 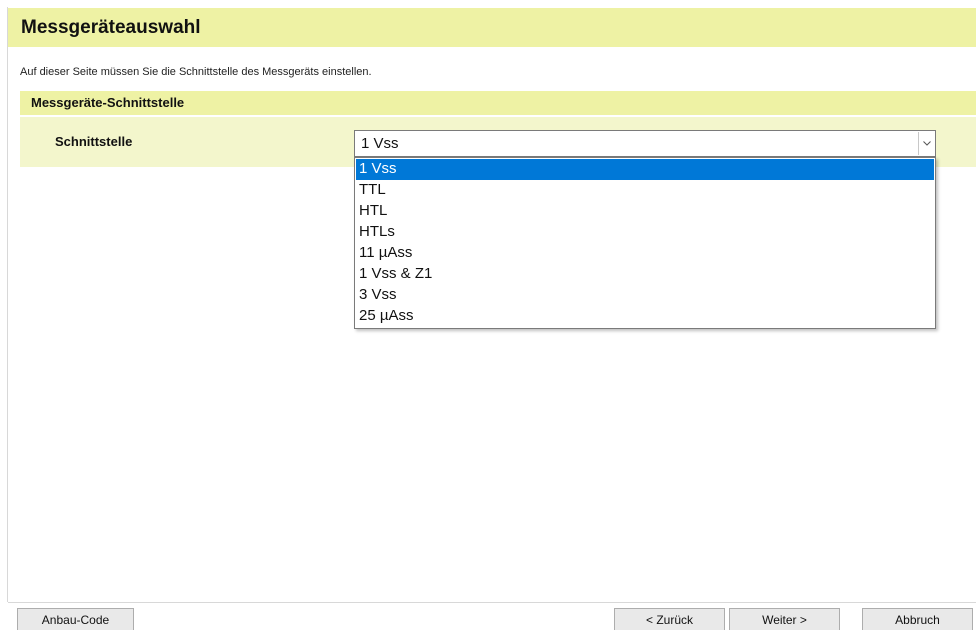 What do you see at coordinates (380, 143) in the screenshot?
I see `interface-selected-value: 1 Vss` at bounding box center [380, 143].